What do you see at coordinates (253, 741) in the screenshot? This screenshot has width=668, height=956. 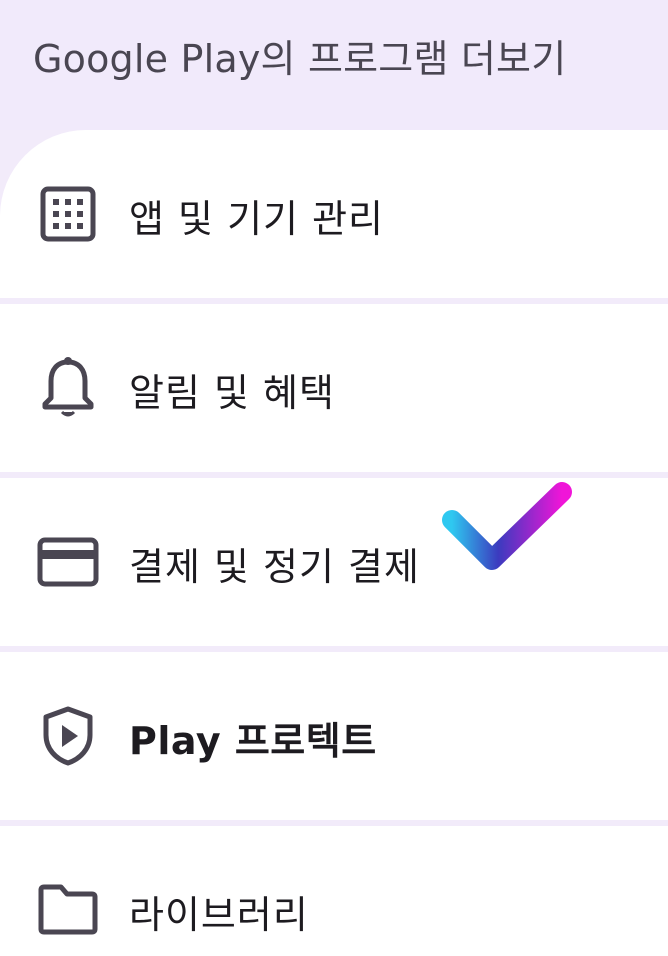 I see `menu-item-label: Play 프로텍트` at bounding box center [253, 741].